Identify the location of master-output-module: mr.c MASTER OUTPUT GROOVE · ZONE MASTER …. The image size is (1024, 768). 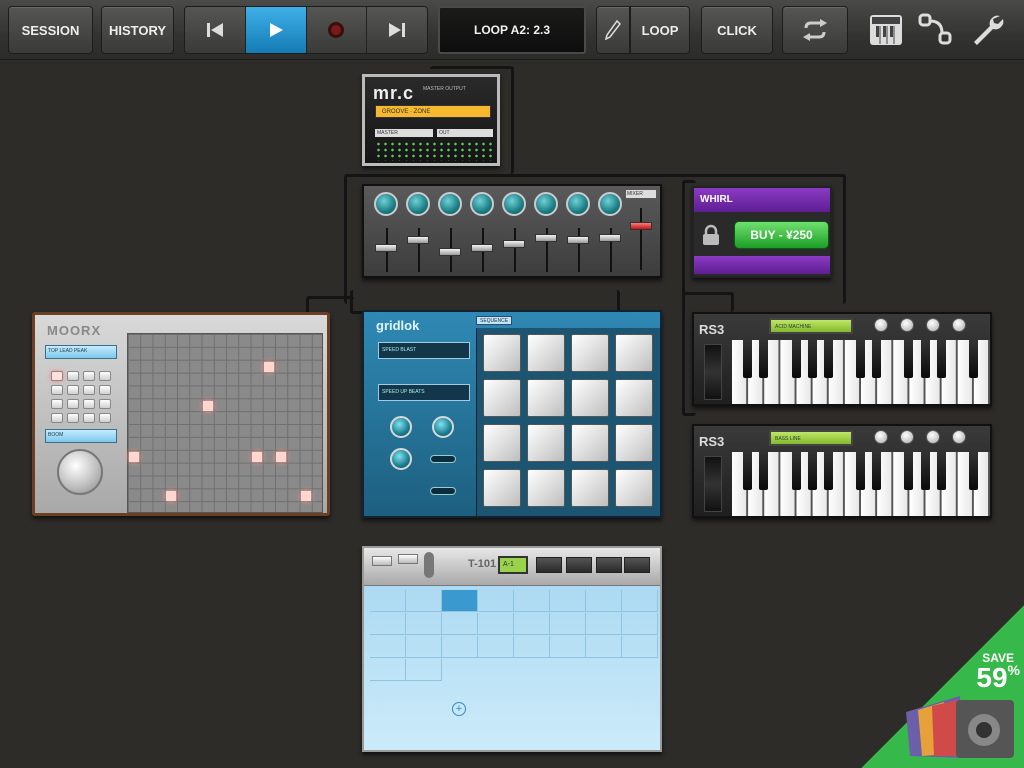
(431, 120).